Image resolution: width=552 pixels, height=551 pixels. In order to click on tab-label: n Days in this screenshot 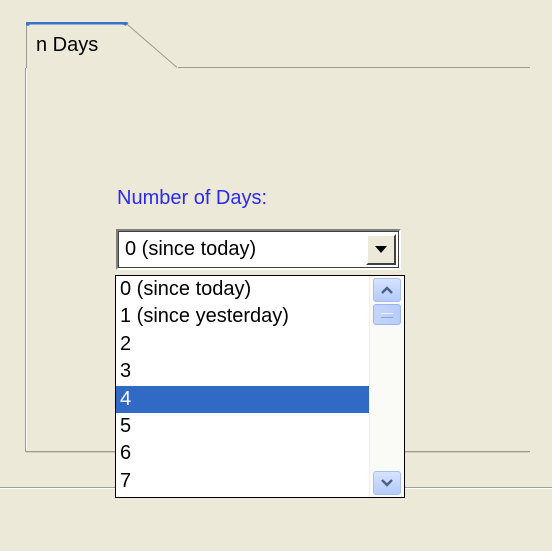, I will do `click(67, 45)`.